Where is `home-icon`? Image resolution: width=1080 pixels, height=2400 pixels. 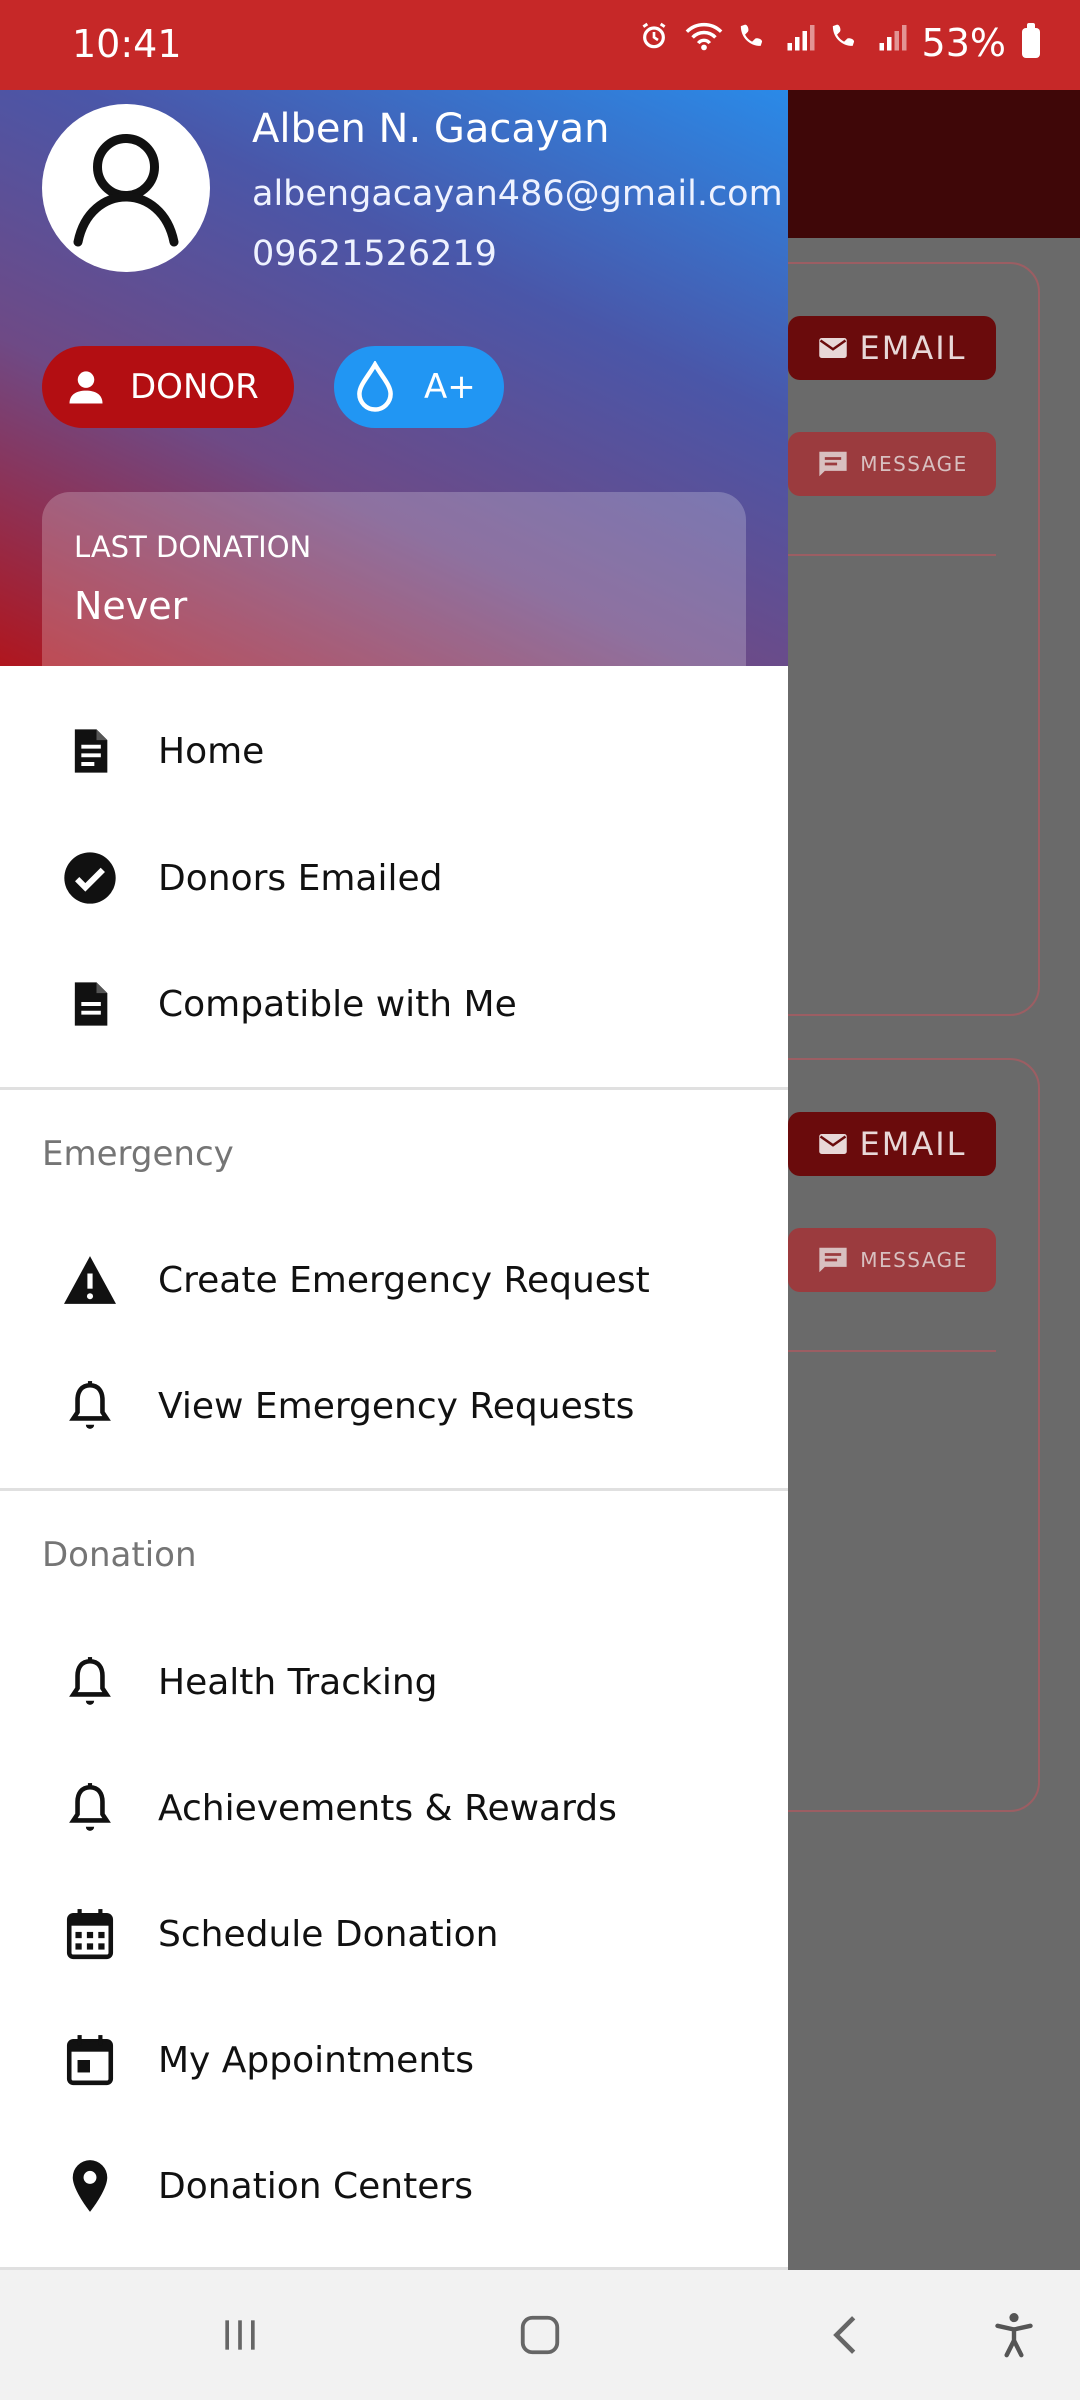
home-icon is located at coordinates (540, 2335).